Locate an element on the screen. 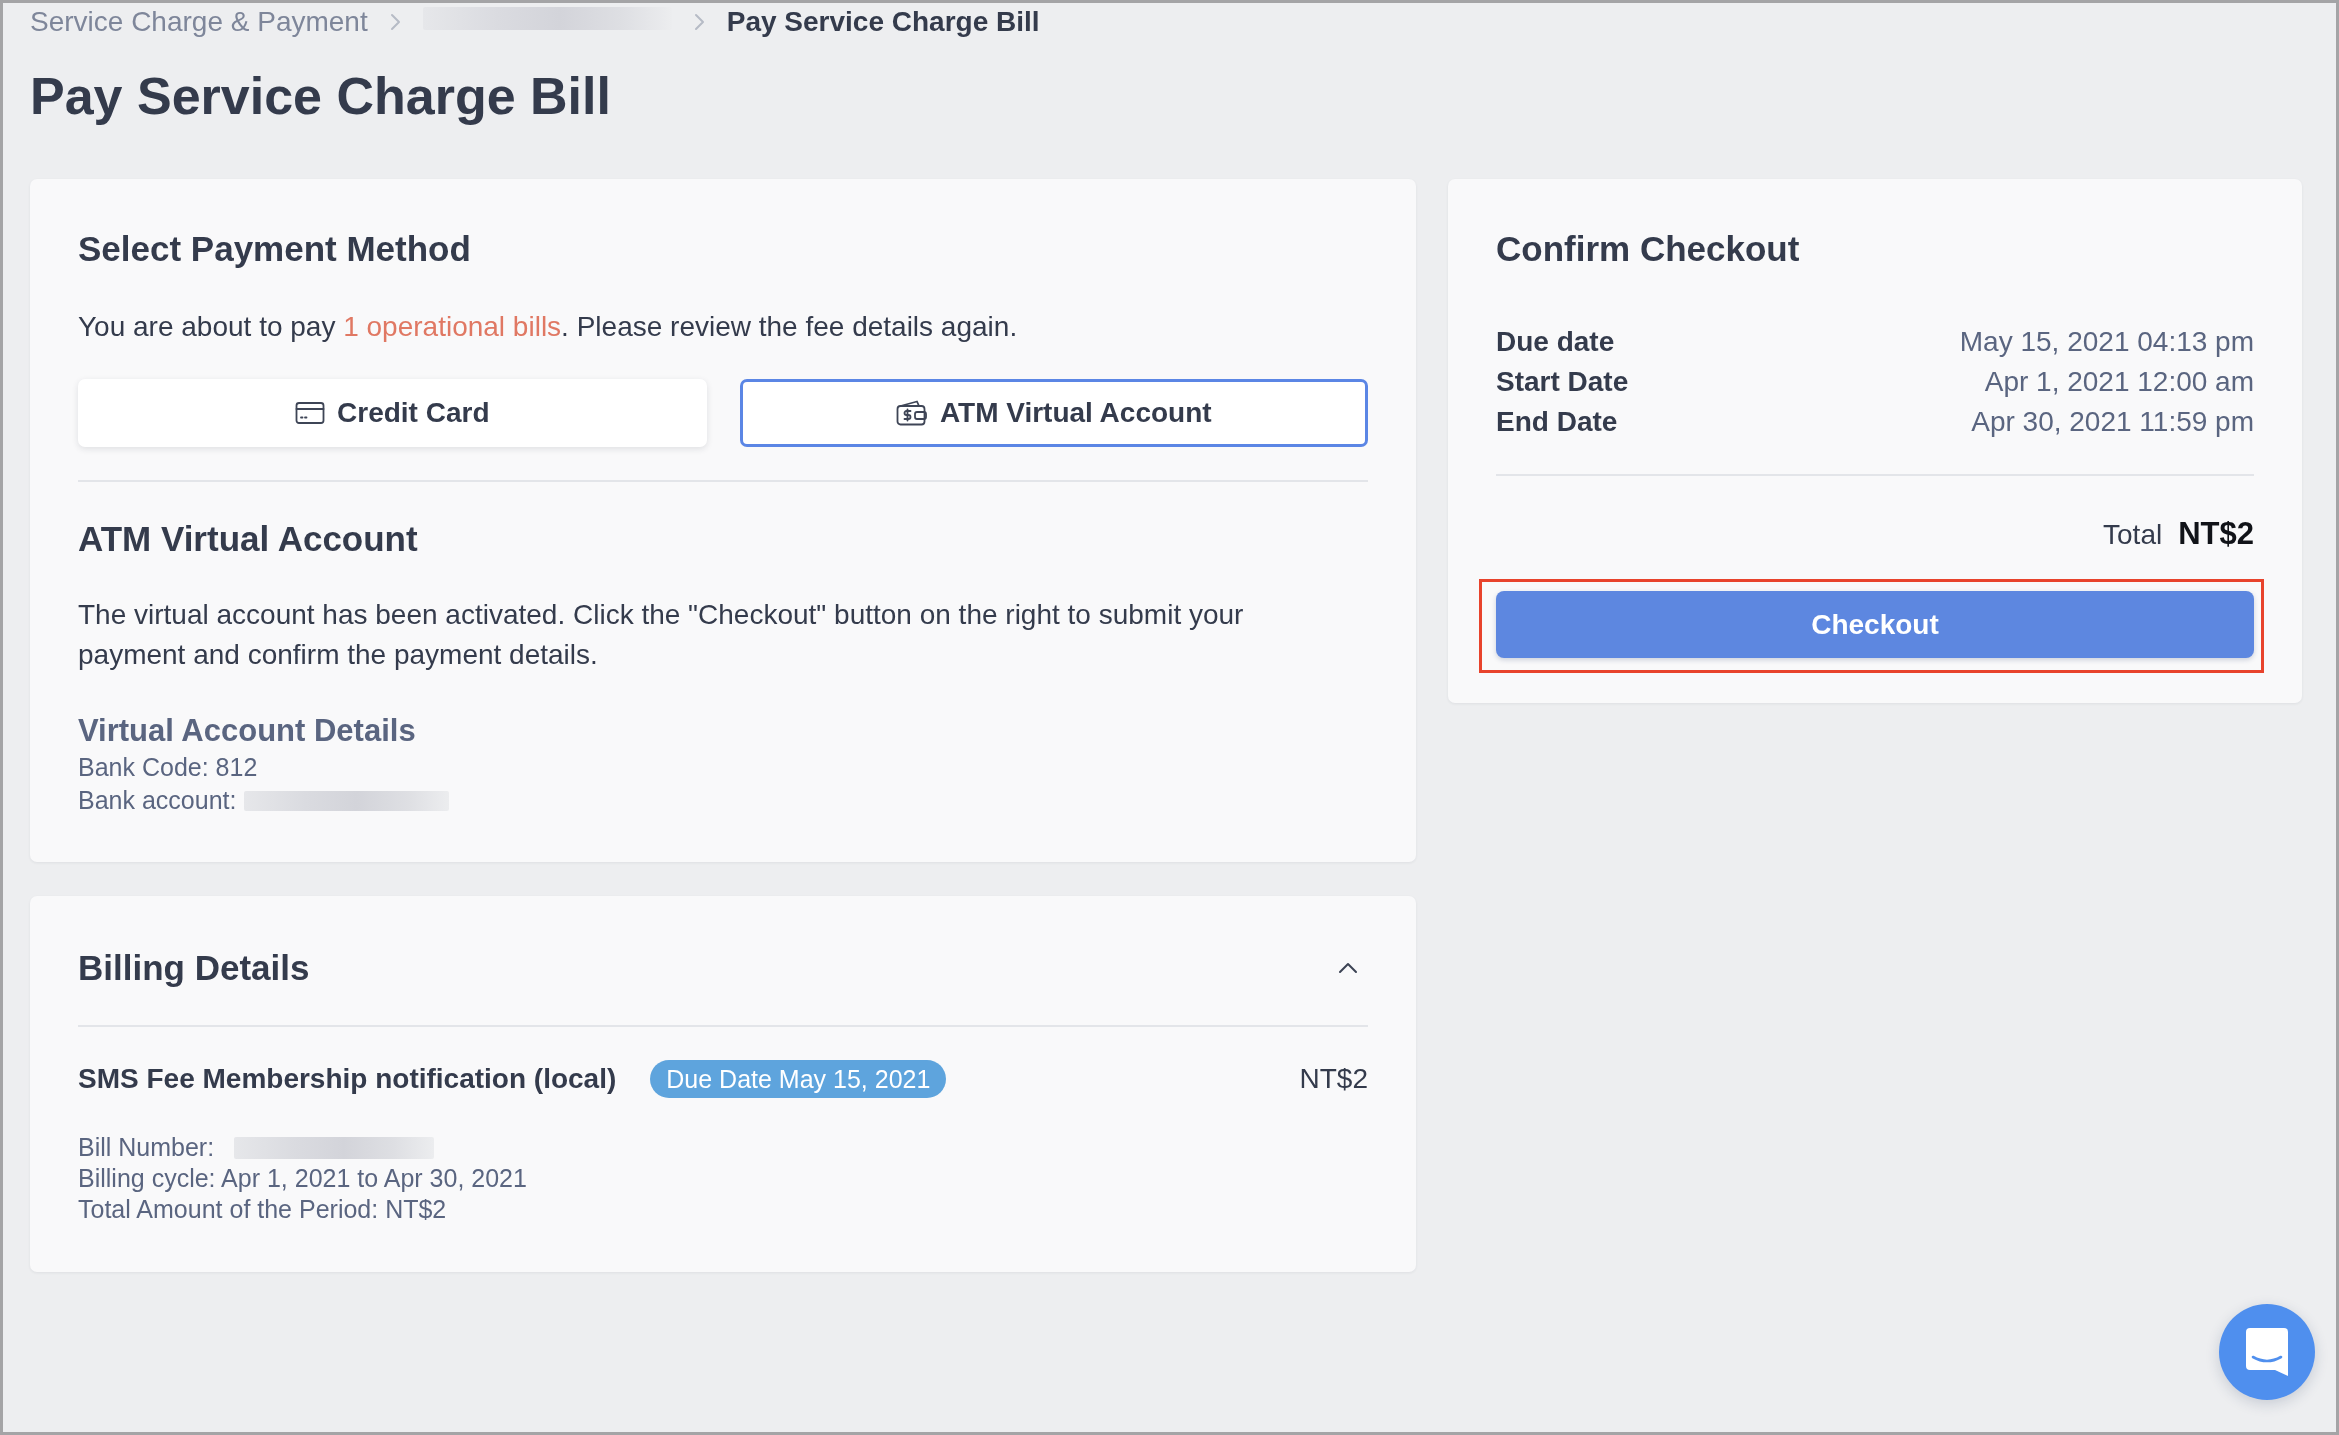  current-page-label: Pay Service Charge Bill is located at coordinates (883, 22).